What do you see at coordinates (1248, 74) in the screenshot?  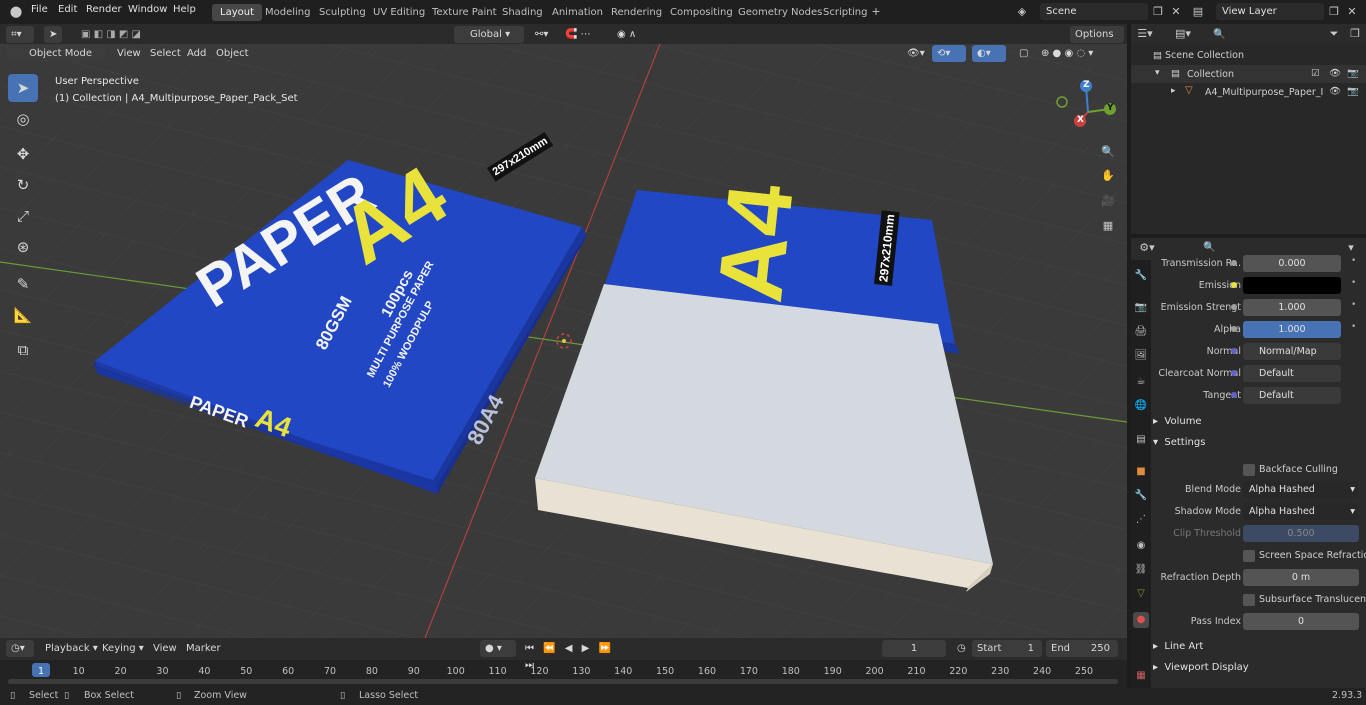 I see `collection-row: ▾ ▤ Collection ☑ 👁 📷` at bounding box center [1248, 74].